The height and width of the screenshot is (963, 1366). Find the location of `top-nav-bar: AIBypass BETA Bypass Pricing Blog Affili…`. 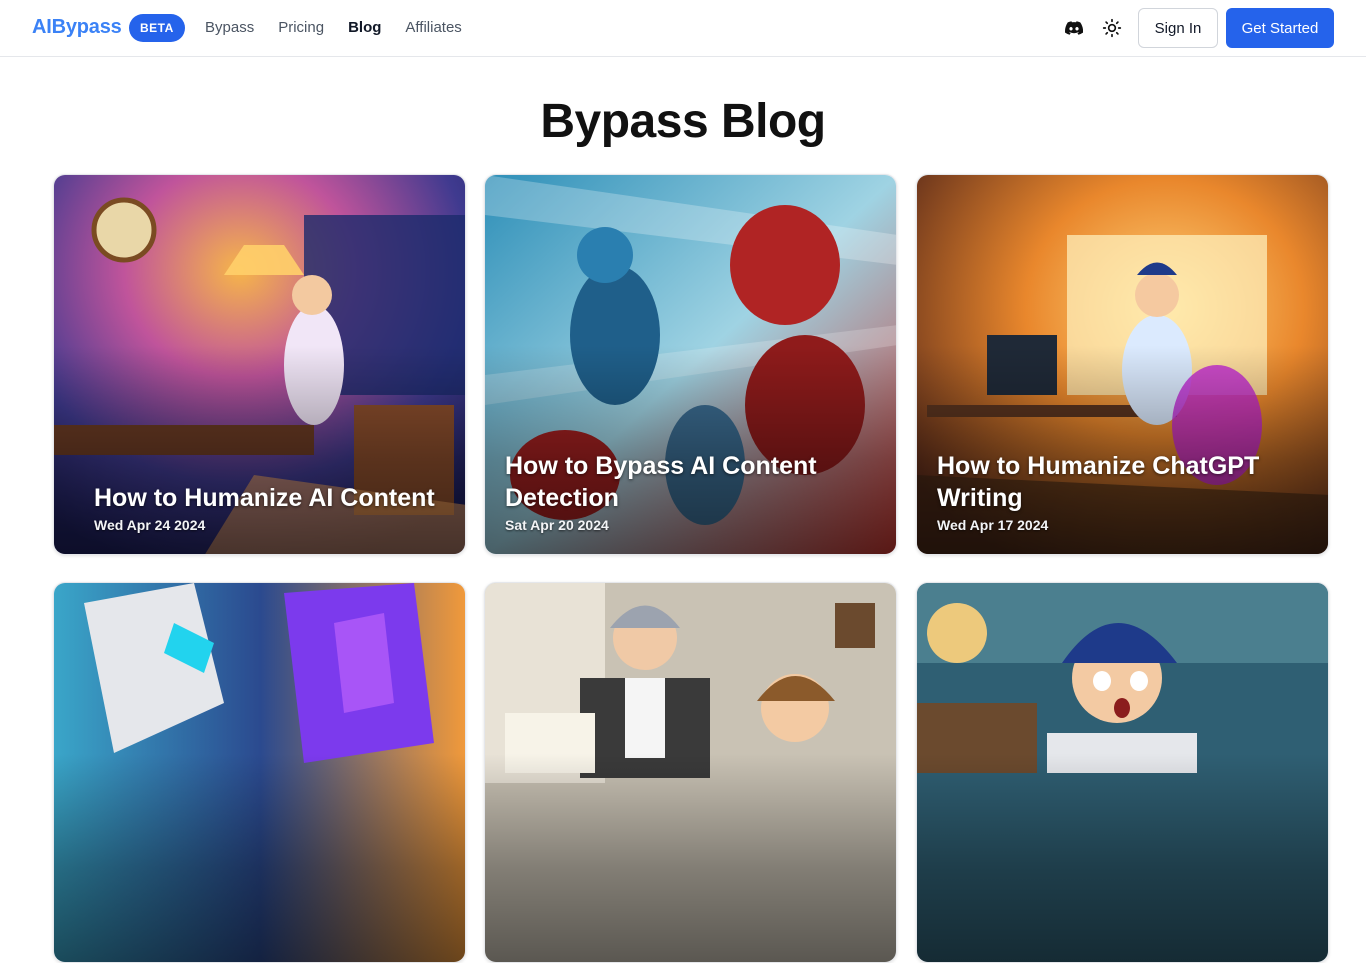

top-nav-bar: AIBypass BETA Bypass Pricing Blog Affili… is located at coordinates (683, 28).